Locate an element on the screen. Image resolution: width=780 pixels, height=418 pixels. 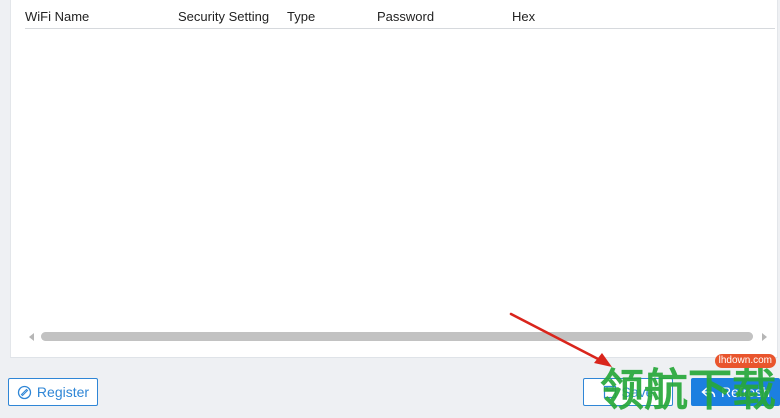
save-button: Save is located at coordinates (628, 392).